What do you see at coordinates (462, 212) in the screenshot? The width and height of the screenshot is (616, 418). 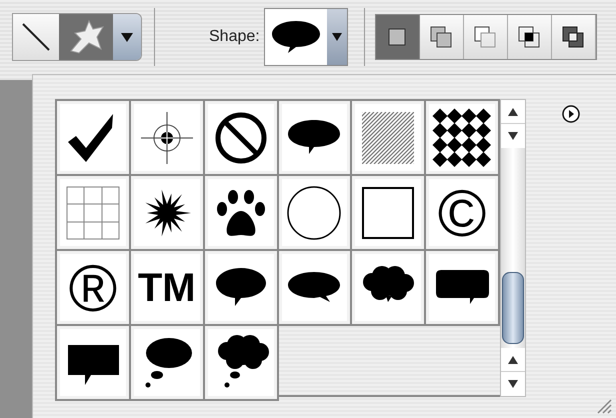 I see `shape-swatch: ©` at bounding box center [462, 212].